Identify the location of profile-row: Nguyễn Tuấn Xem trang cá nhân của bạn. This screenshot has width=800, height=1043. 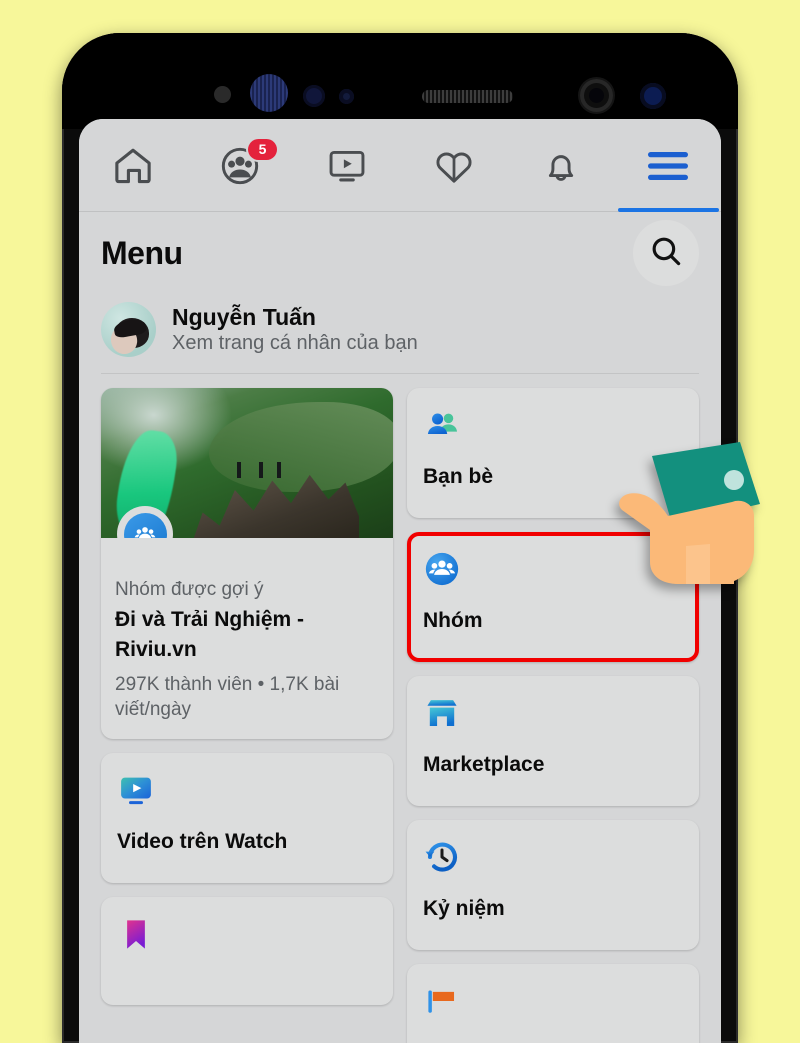
(400, 331).